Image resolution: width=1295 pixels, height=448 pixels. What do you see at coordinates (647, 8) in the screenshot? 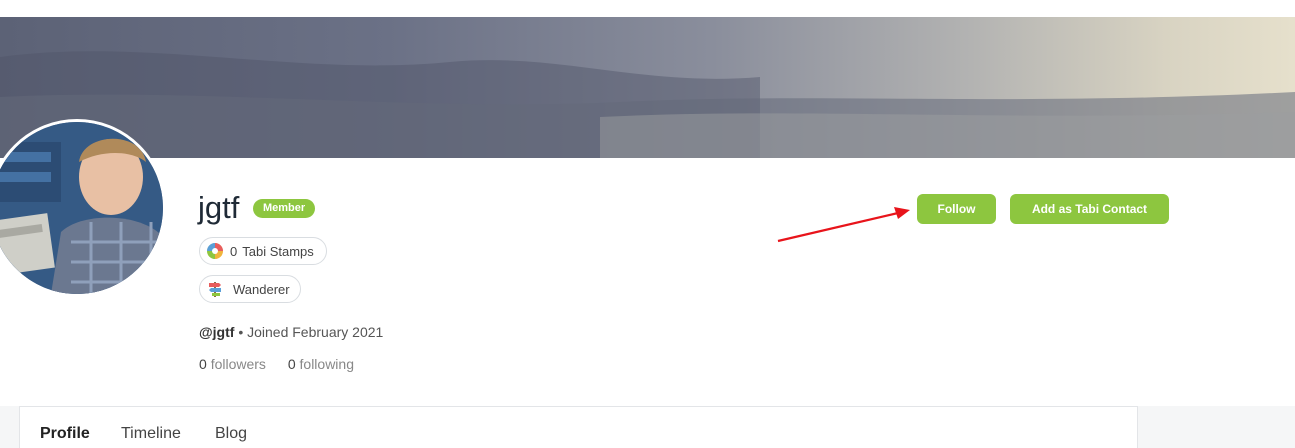
I see `top-bar` at bounding box center [647, 8].